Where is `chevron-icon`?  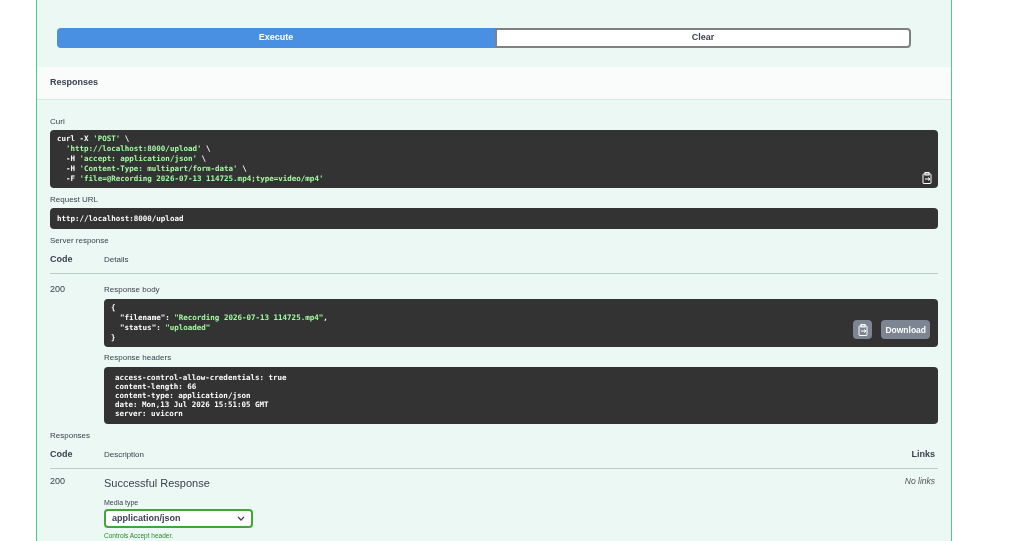
chevron-icon is located at coordinates (241, 518).